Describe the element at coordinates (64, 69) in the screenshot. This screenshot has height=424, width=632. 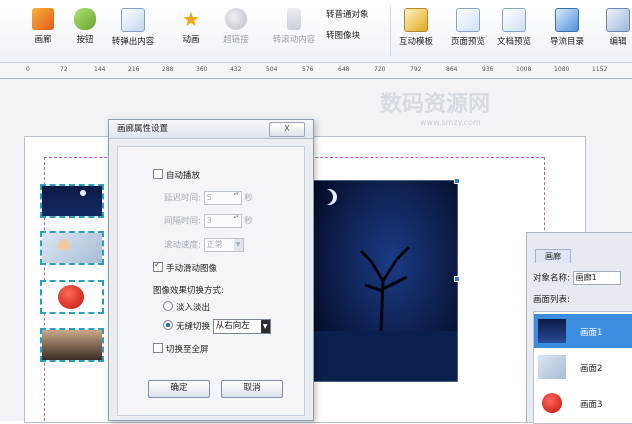
I see `ruler-tick: 72` at that location.